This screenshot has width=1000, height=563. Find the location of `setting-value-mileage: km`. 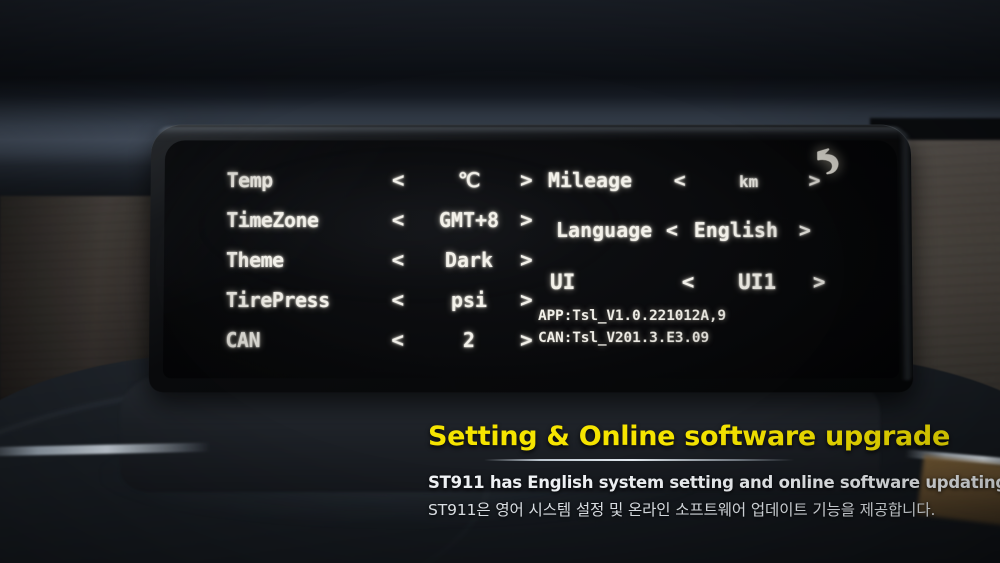

setting-value-mileage: km is located at coordinates (748, 182).